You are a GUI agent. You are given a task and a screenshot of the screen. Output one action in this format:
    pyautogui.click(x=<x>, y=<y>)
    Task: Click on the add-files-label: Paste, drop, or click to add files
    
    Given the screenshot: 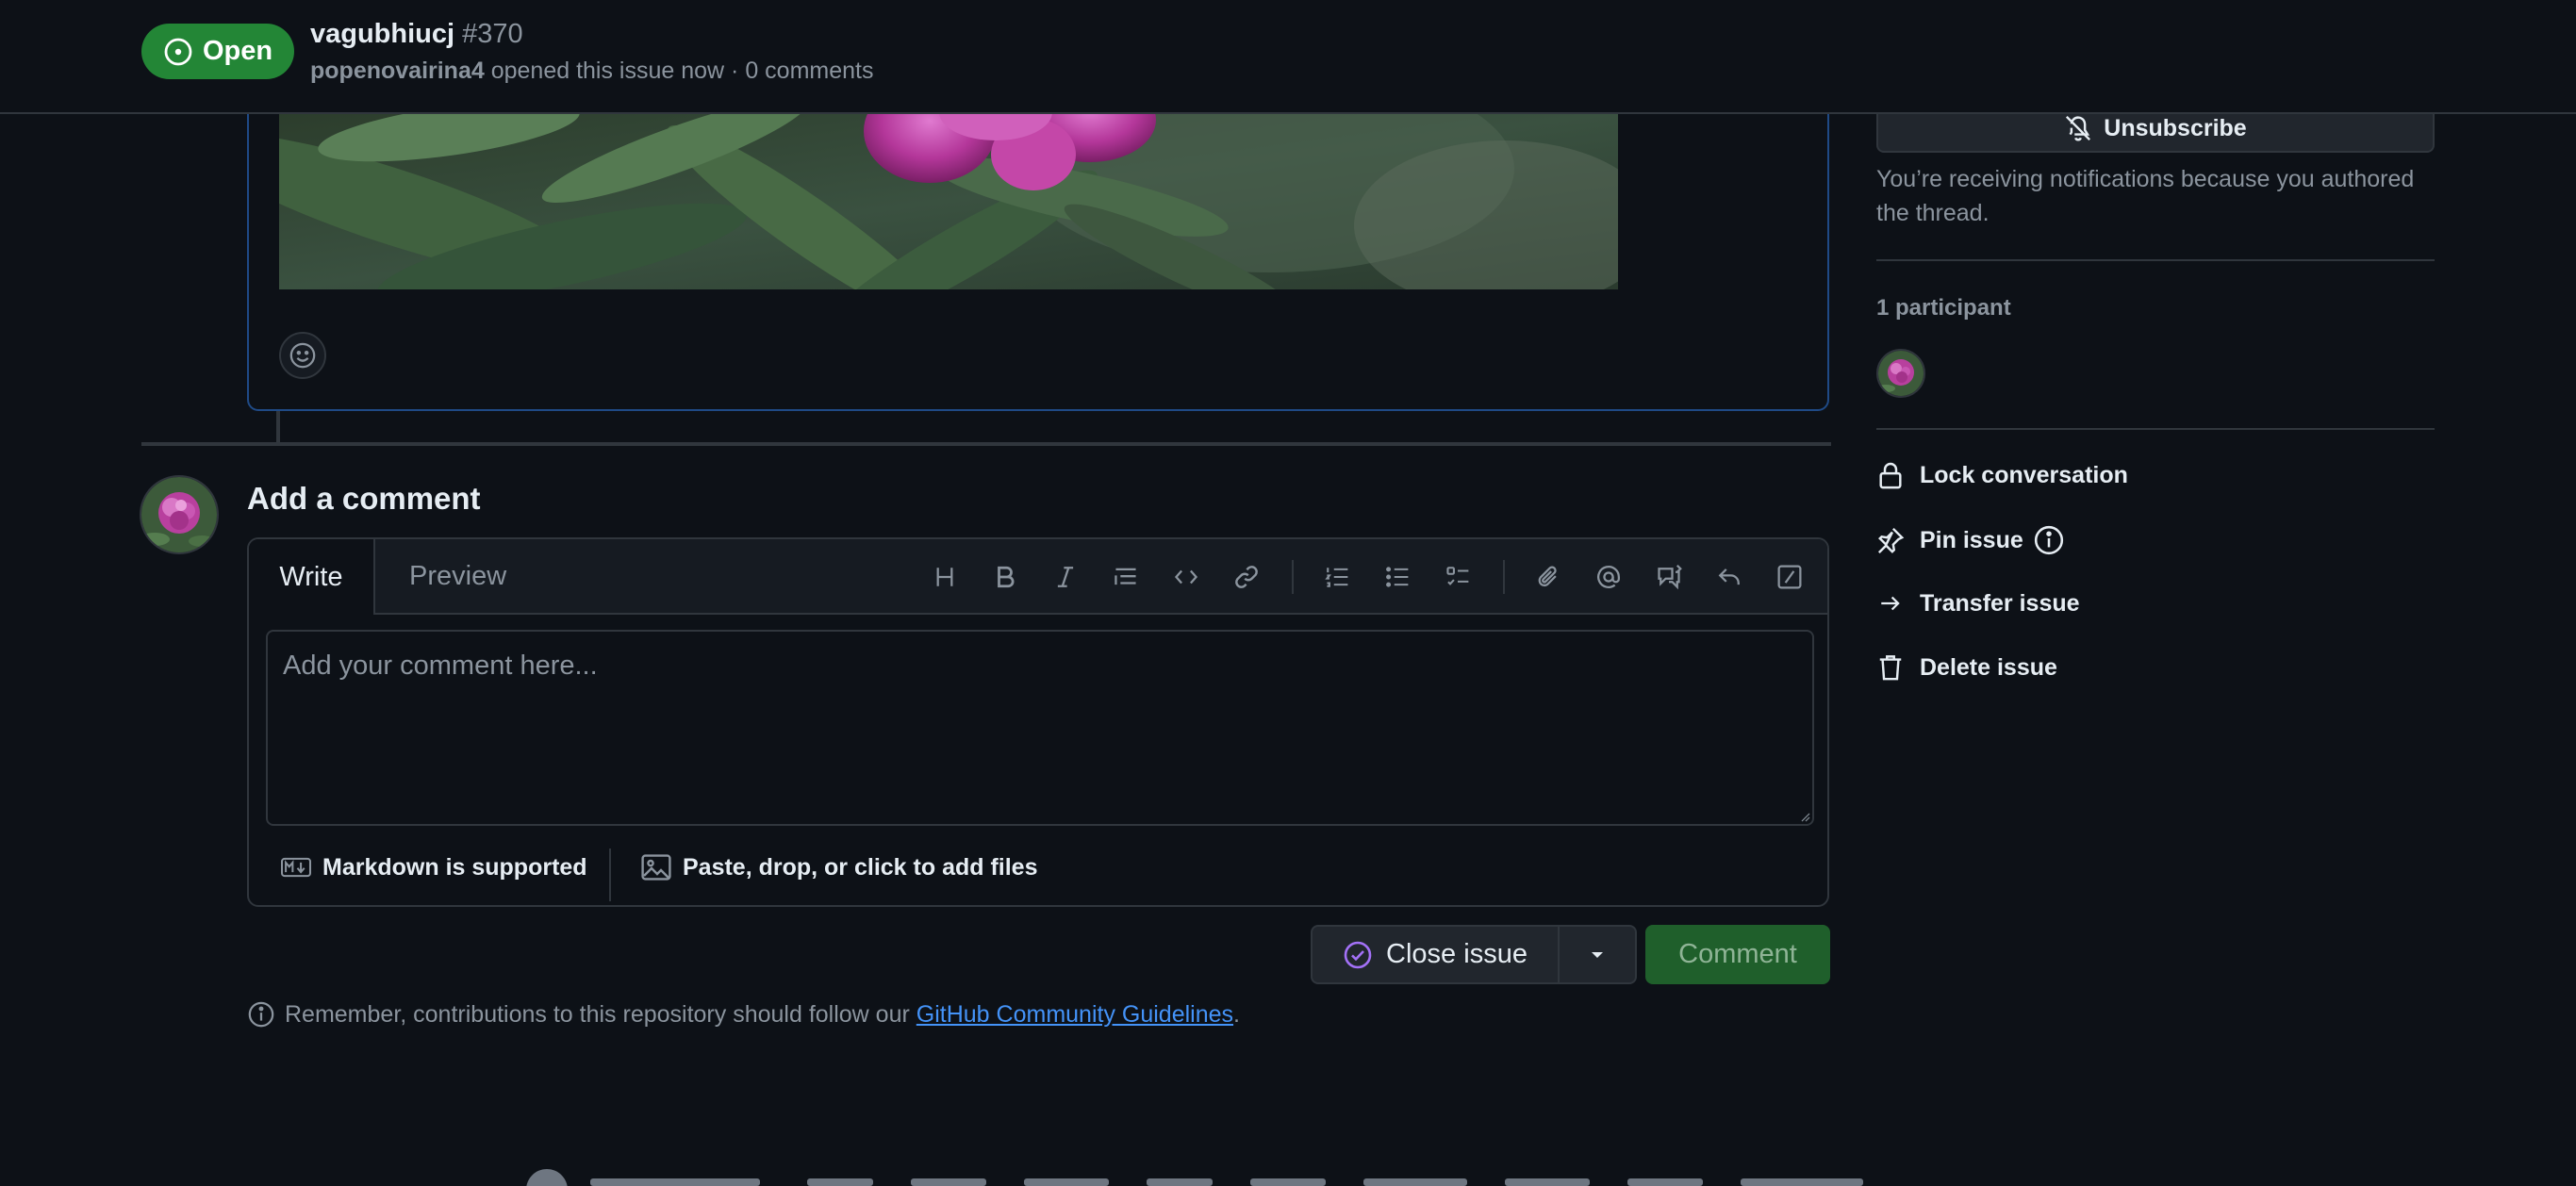 What is the action you would take?
    pyautogui.click(x=860, y=867)
    